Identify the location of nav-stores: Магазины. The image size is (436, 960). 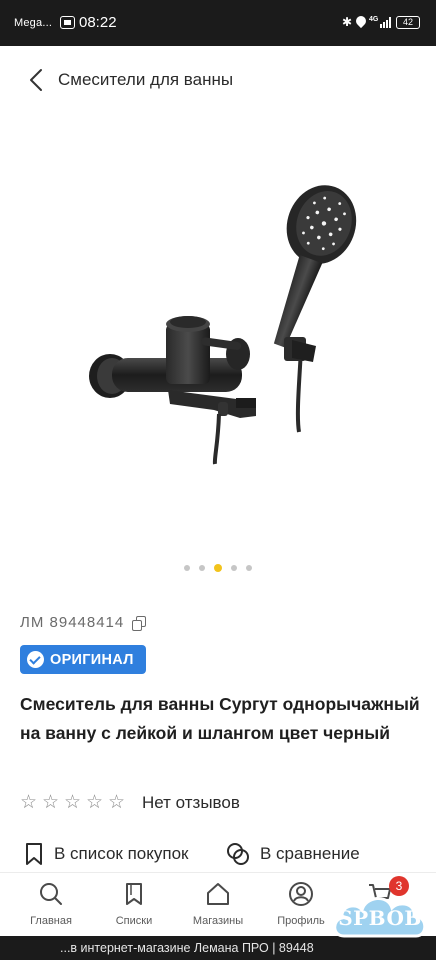
(218, 904).